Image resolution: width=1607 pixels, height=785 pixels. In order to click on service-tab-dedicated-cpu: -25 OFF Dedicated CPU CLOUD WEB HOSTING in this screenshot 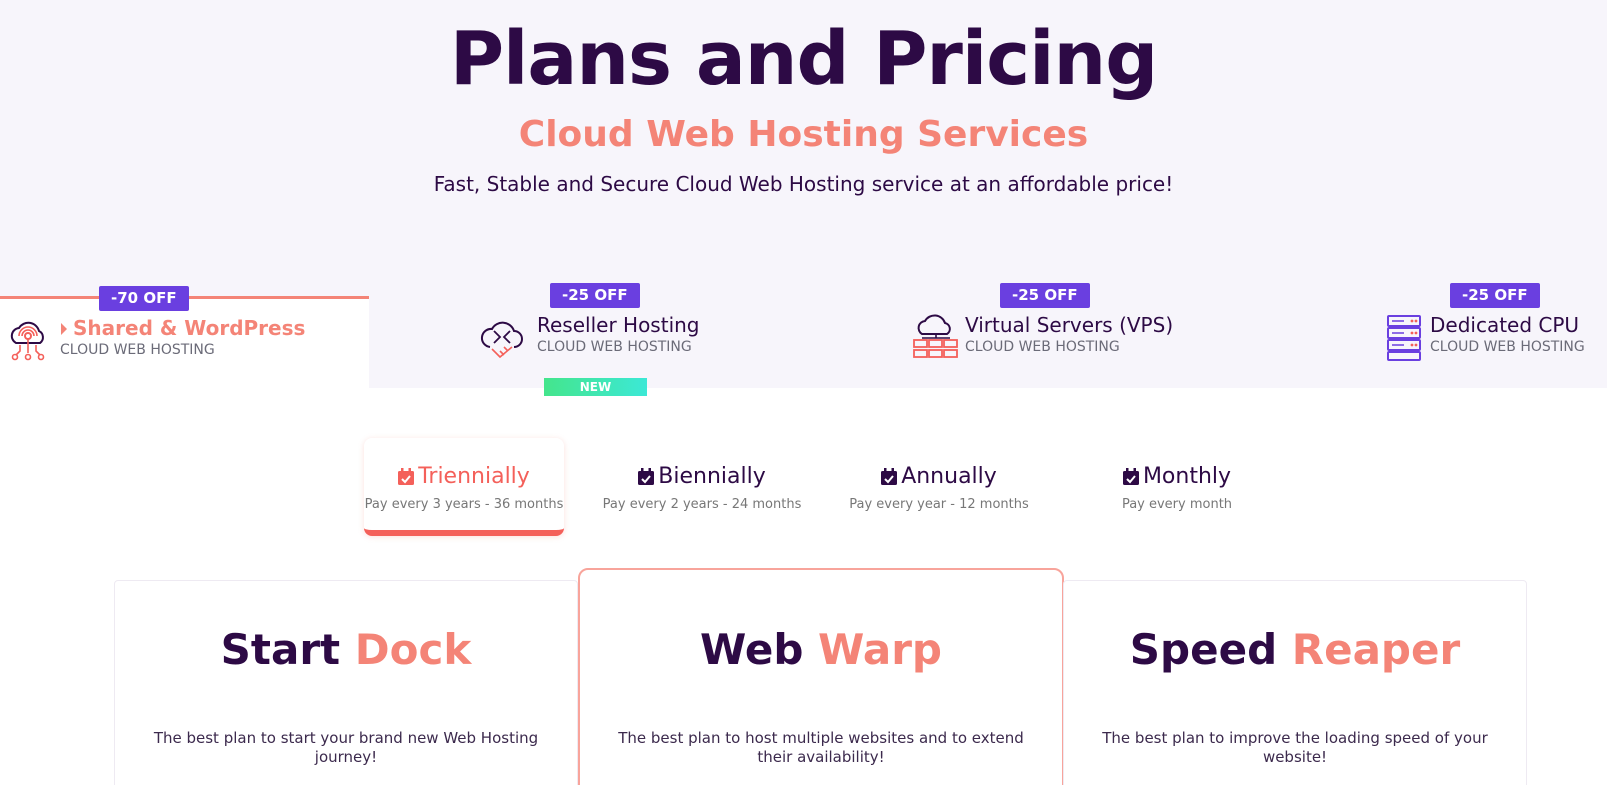, I will do `click(1493, 335)`.